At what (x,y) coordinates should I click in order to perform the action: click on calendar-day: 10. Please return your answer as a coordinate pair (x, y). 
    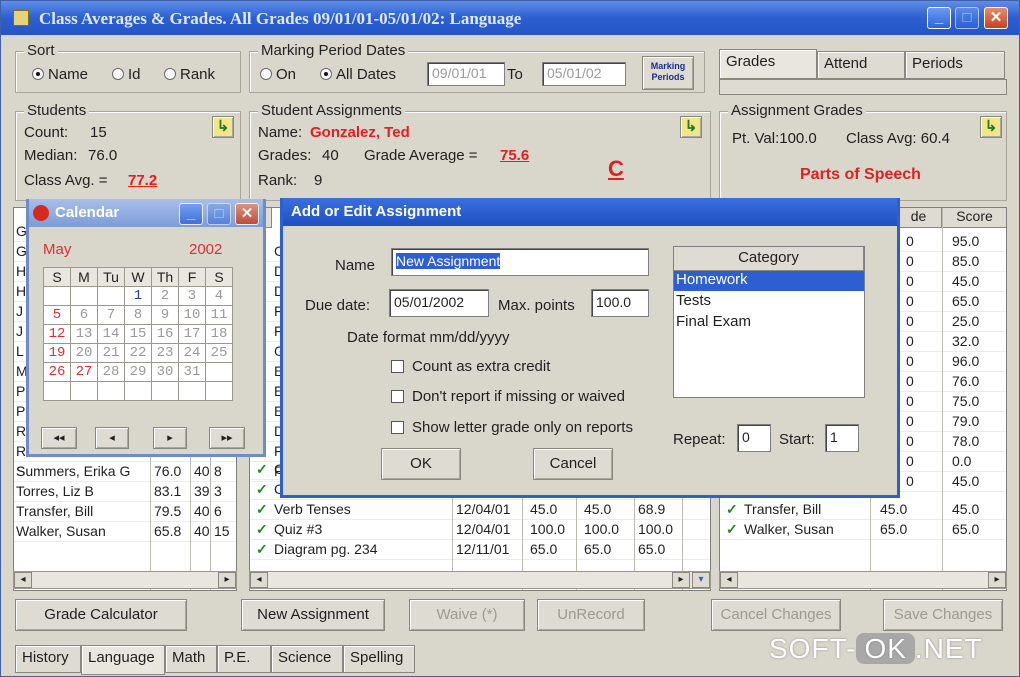
    Looking at the image, I should click on (192, 315).